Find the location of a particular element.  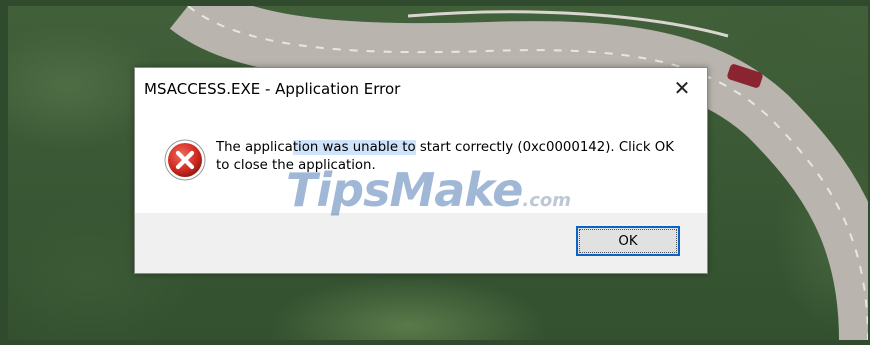

dialog-footer: OK is located at coordinates (421, 243).